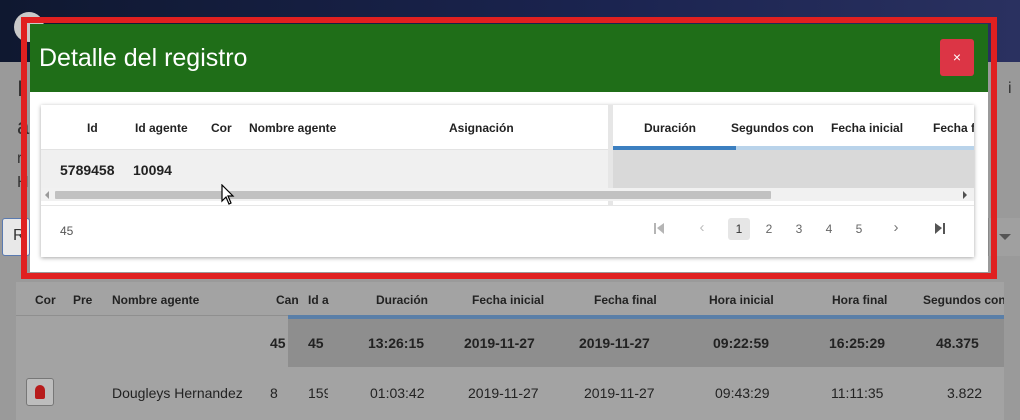  Describe the element at coordinates (318, 393) in the screenshot. I see `table-cell: 159` at that location.